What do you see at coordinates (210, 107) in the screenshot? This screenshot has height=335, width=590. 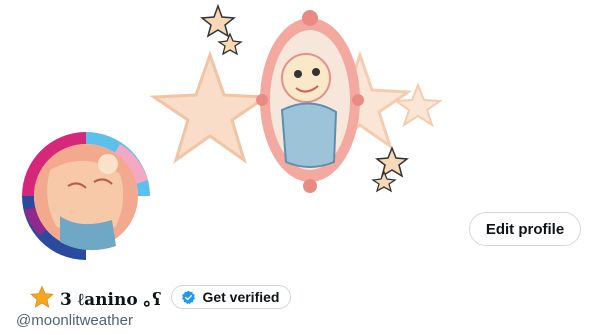 I see `banner-star-large-left` at bounding box center [210, 107].